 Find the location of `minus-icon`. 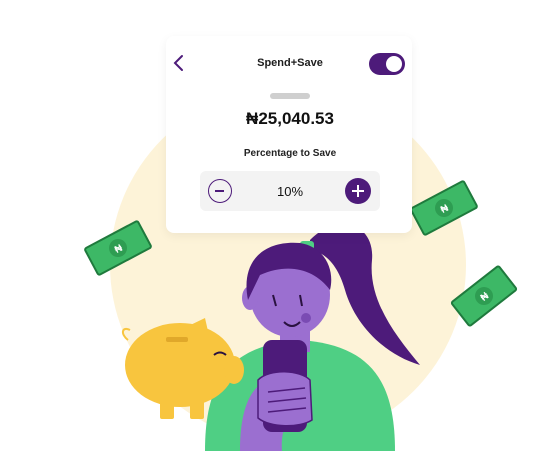

minus-icon is located at coordinates (219, 191).